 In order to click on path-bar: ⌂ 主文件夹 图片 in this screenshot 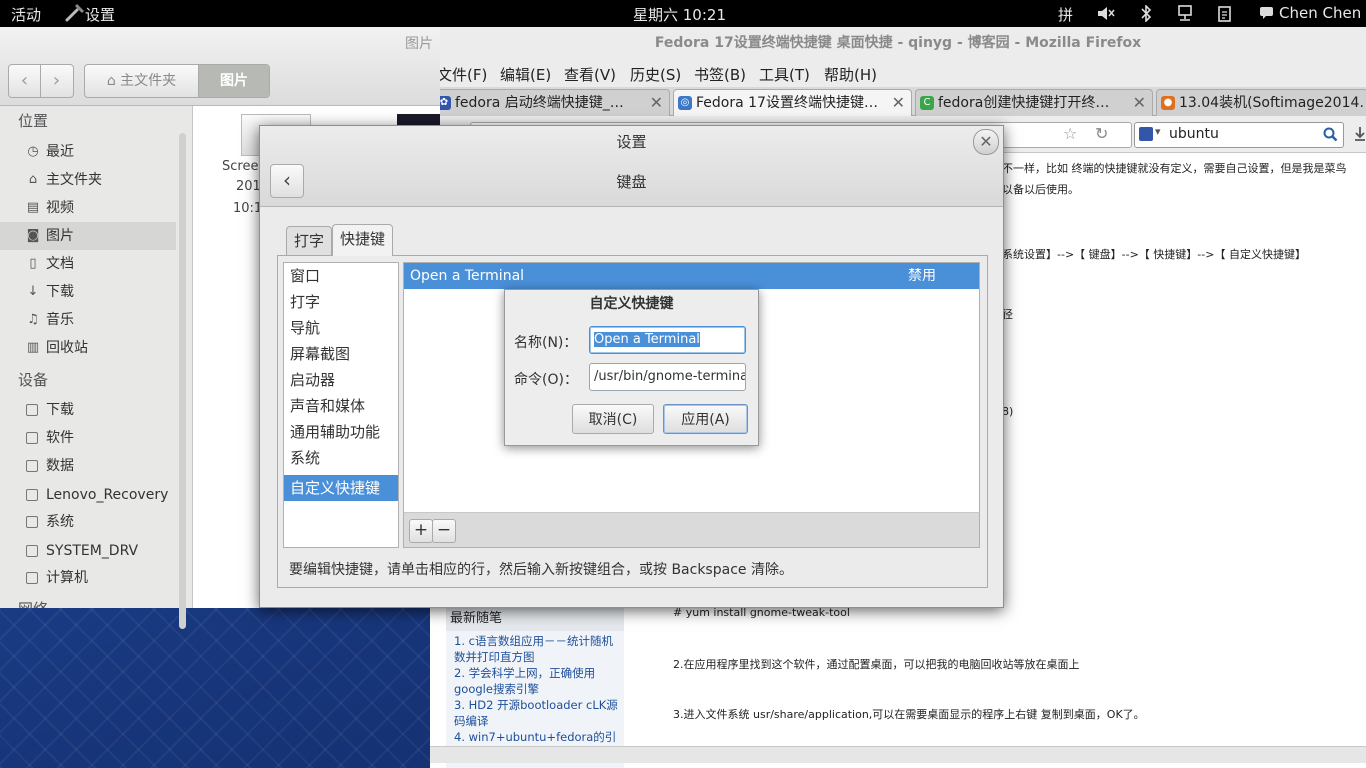, I will do `click(177, 81)`.